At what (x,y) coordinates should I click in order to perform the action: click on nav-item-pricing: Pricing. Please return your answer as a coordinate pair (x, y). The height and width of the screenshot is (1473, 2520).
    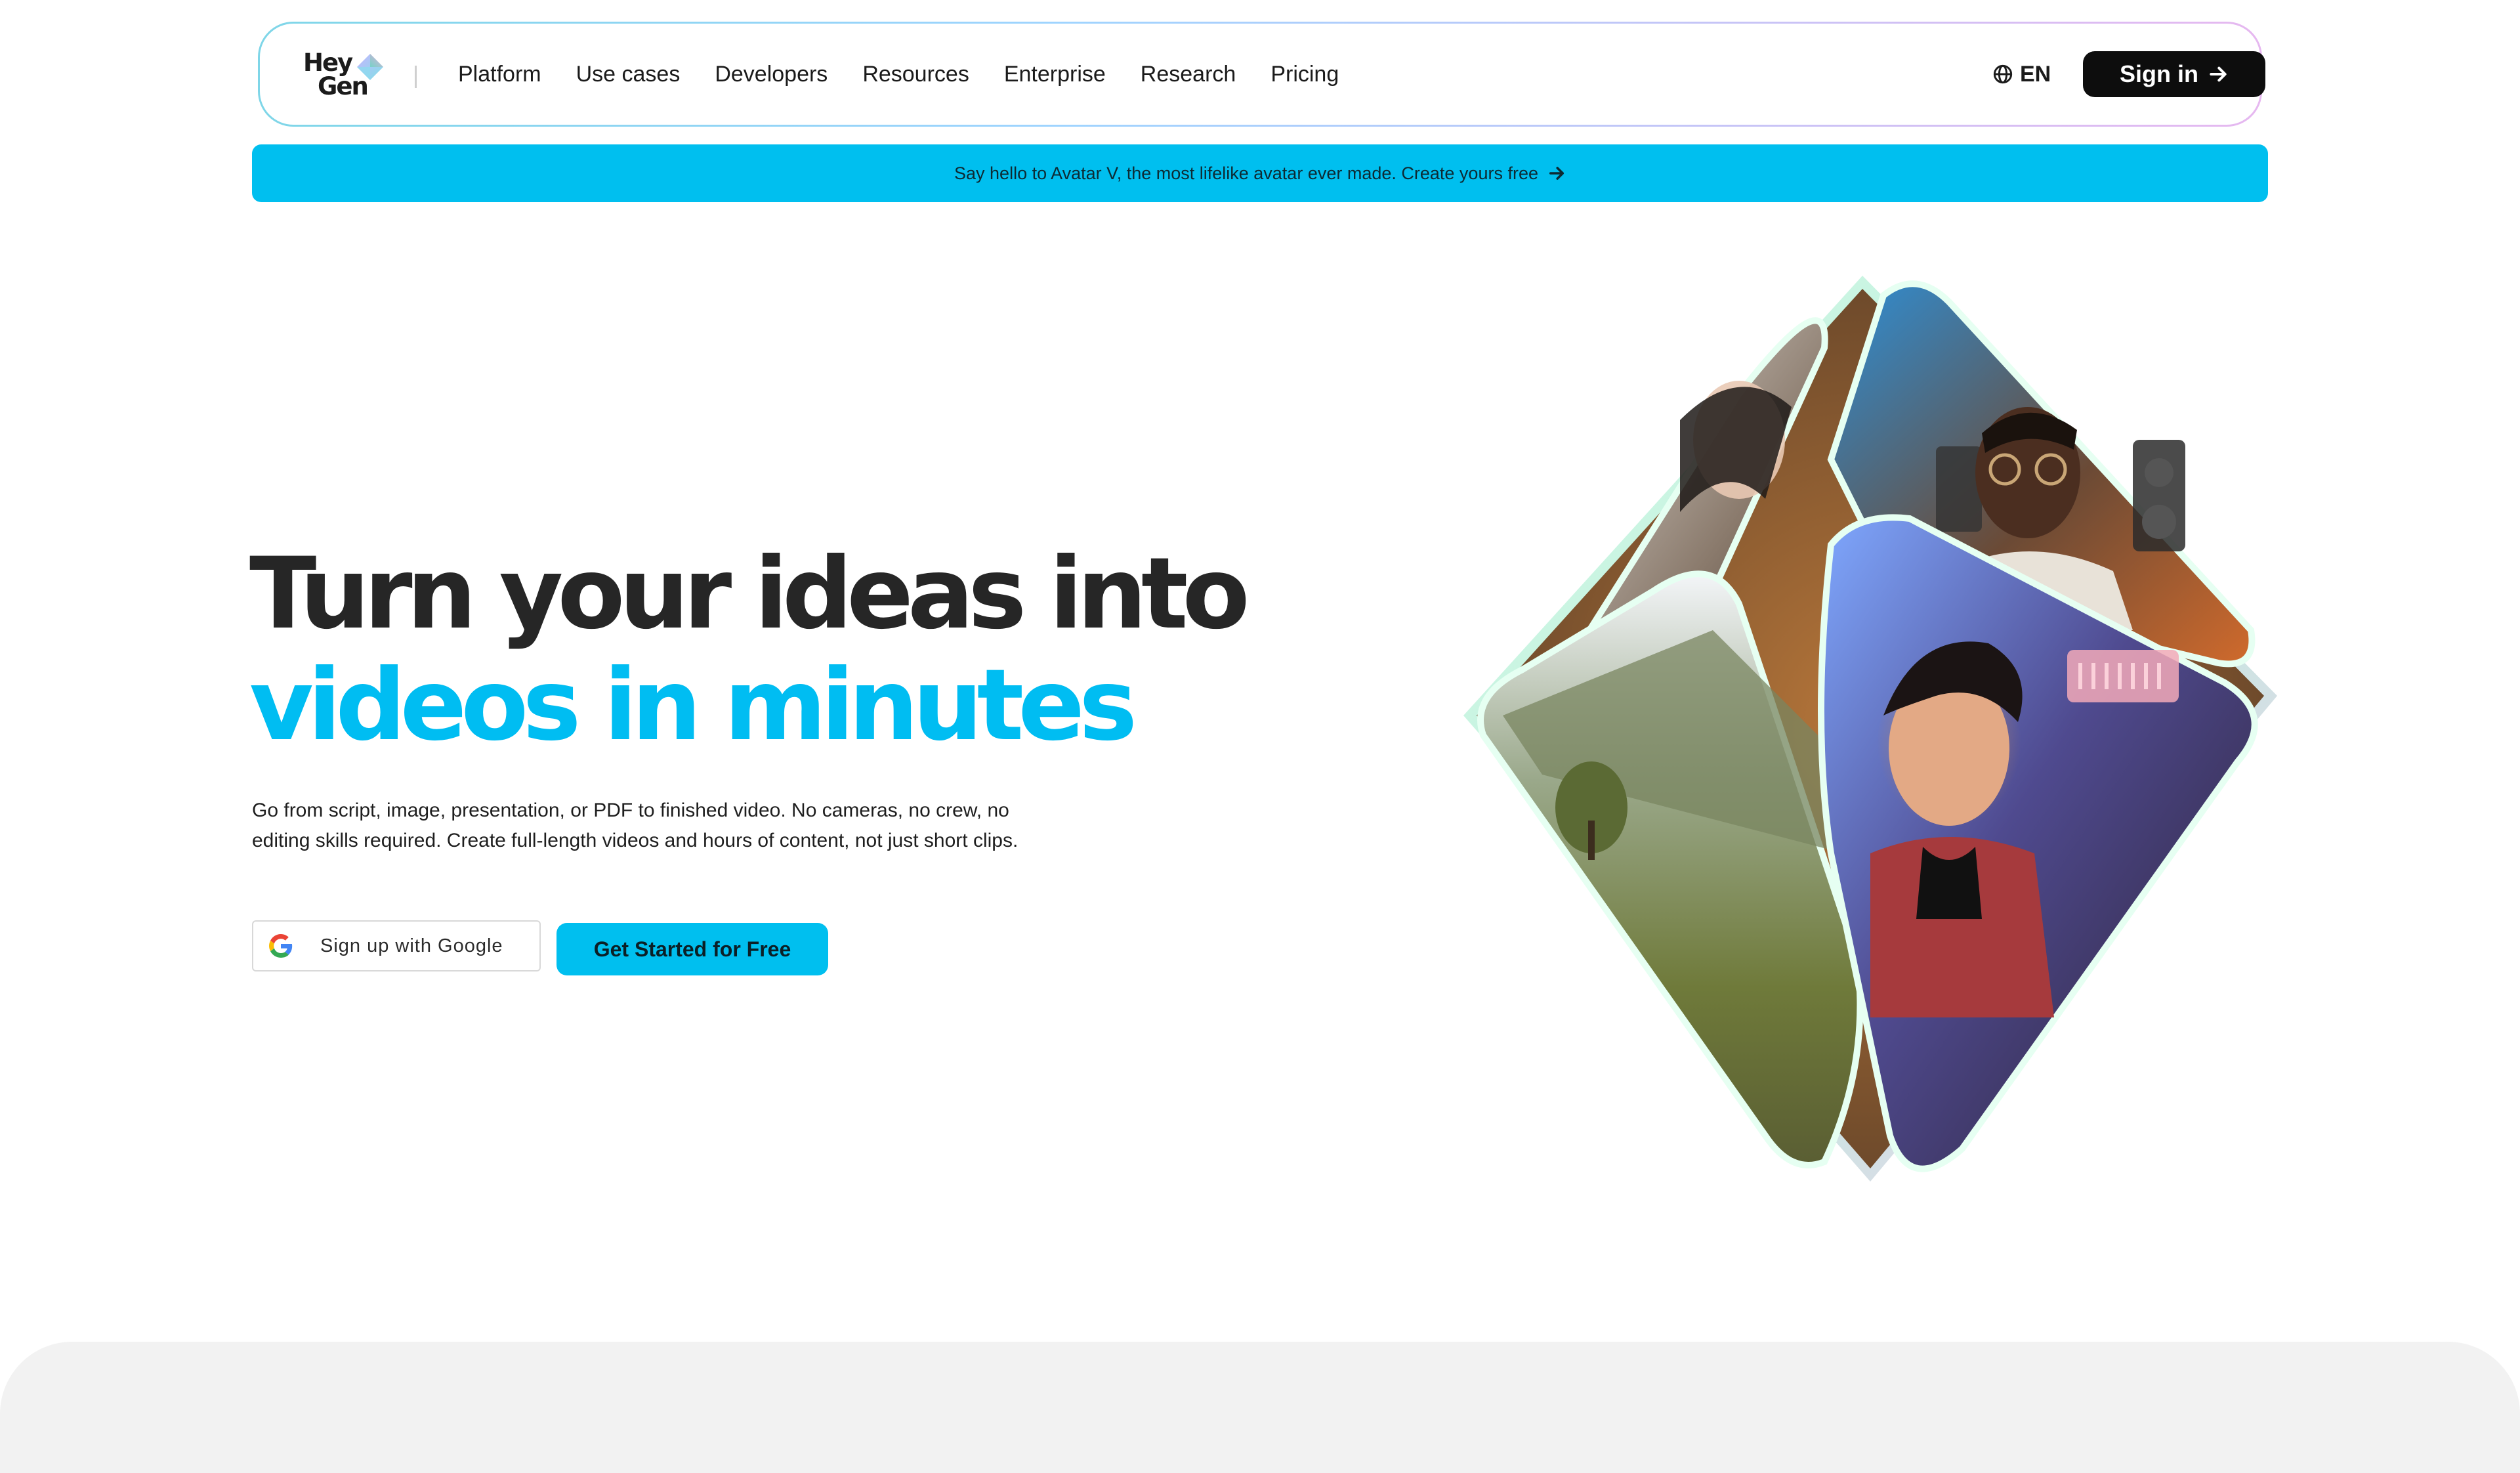
    Looking at the image, I should click on (1304, 74).